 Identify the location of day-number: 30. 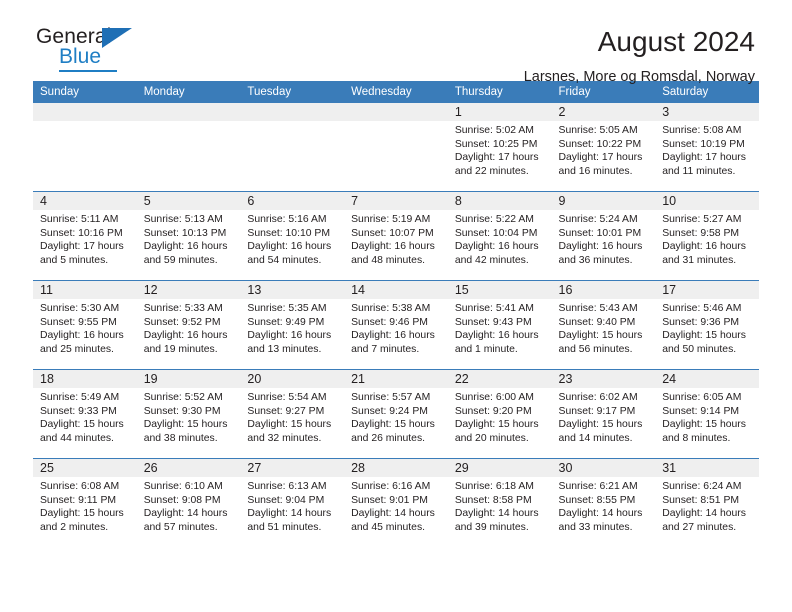
(603, 468).